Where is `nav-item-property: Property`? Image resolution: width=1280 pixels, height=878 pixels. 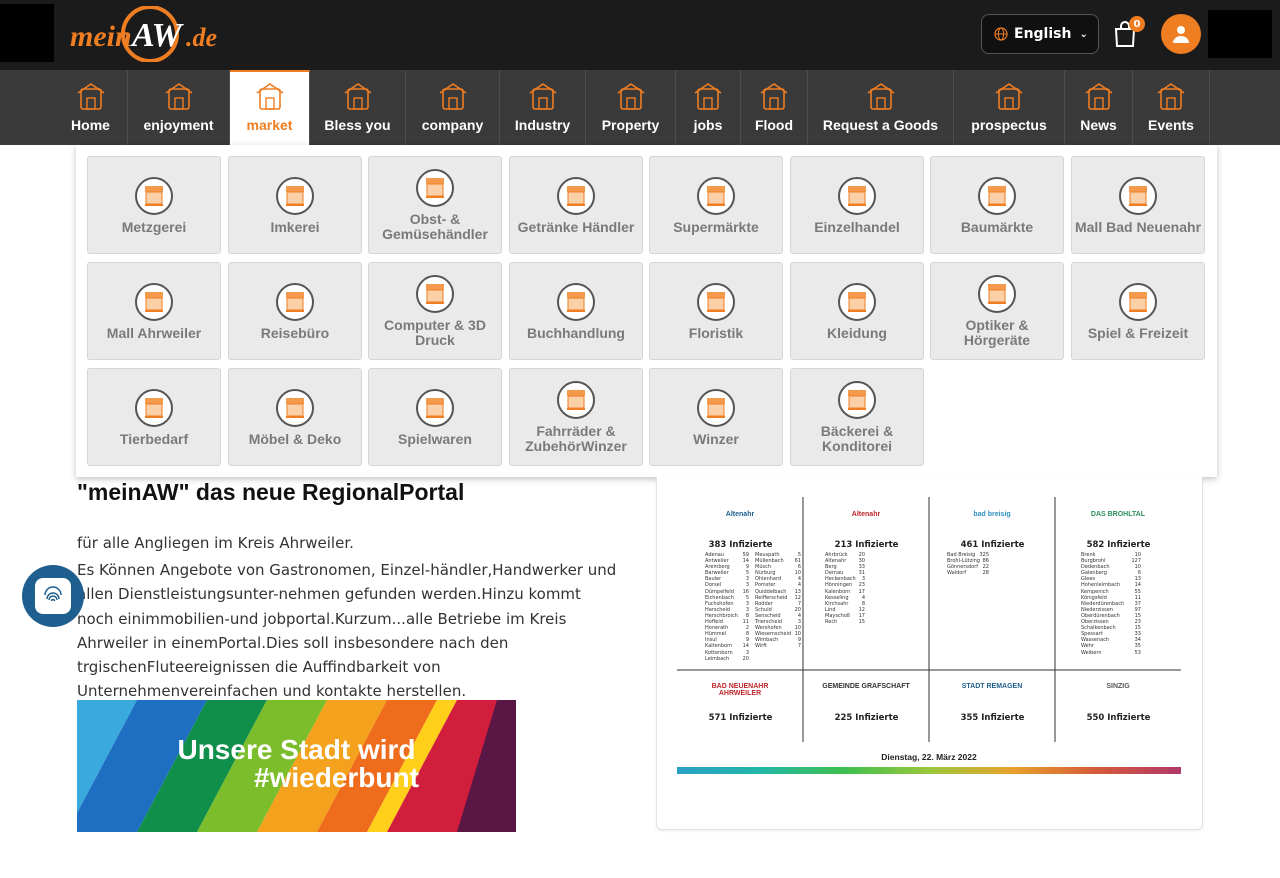 nav-item-property: Property is located at coordinates (631, 107).